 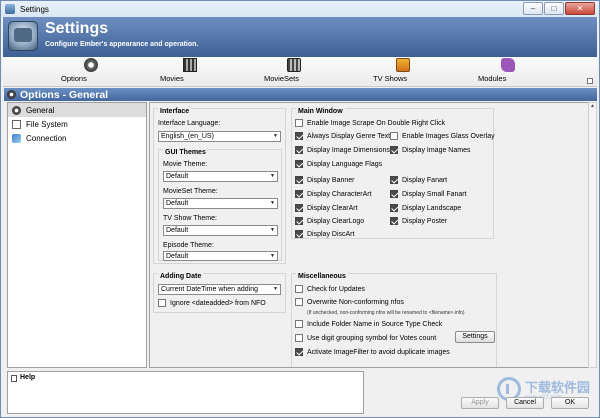 I want to click on adding-date-select: Current DateTime when adding ▼, so click(x=219, y=289).